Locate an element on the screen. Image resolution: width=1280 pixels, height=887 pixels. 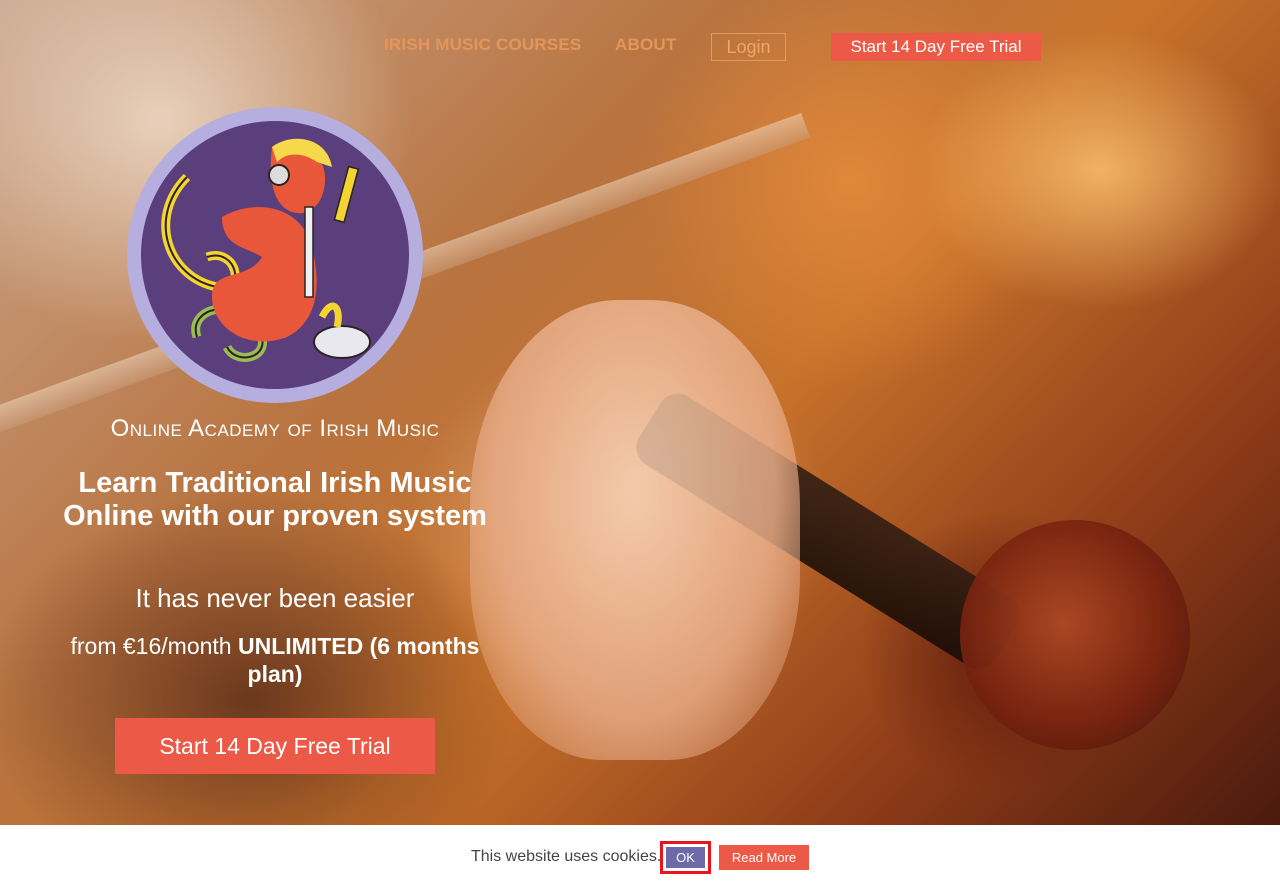
academy-name: Online Academy of Irish Music is located at coordinates (275, 428).